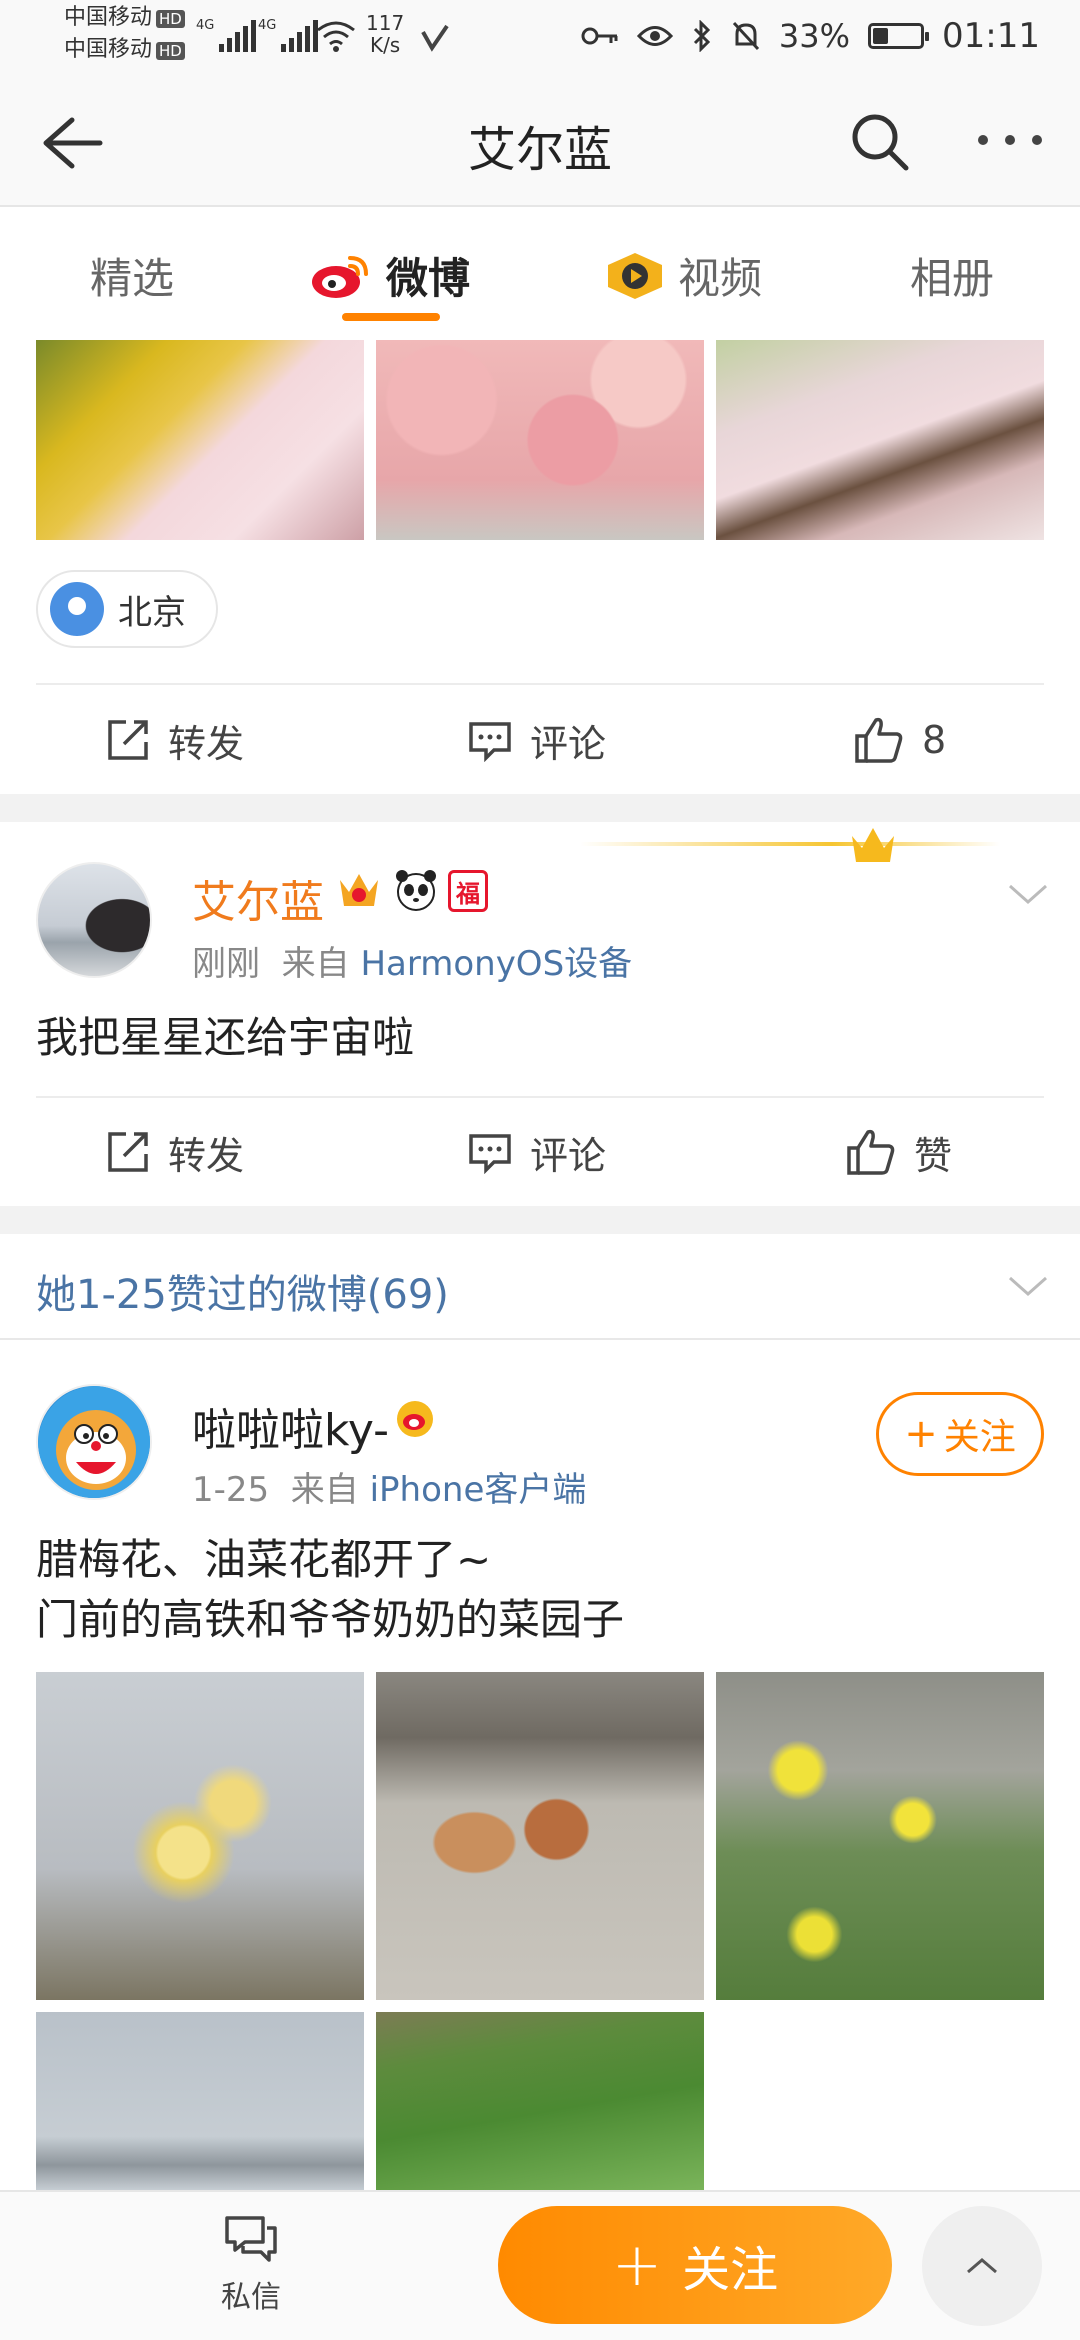 The image size is (1080, 2340). Describe the element at coordinates (540, 40) in the screenshot. I see `status-bar: 中国移动 HD 中国移动 HD 4G 4G 117 K/s 33% 01:11` at that location.